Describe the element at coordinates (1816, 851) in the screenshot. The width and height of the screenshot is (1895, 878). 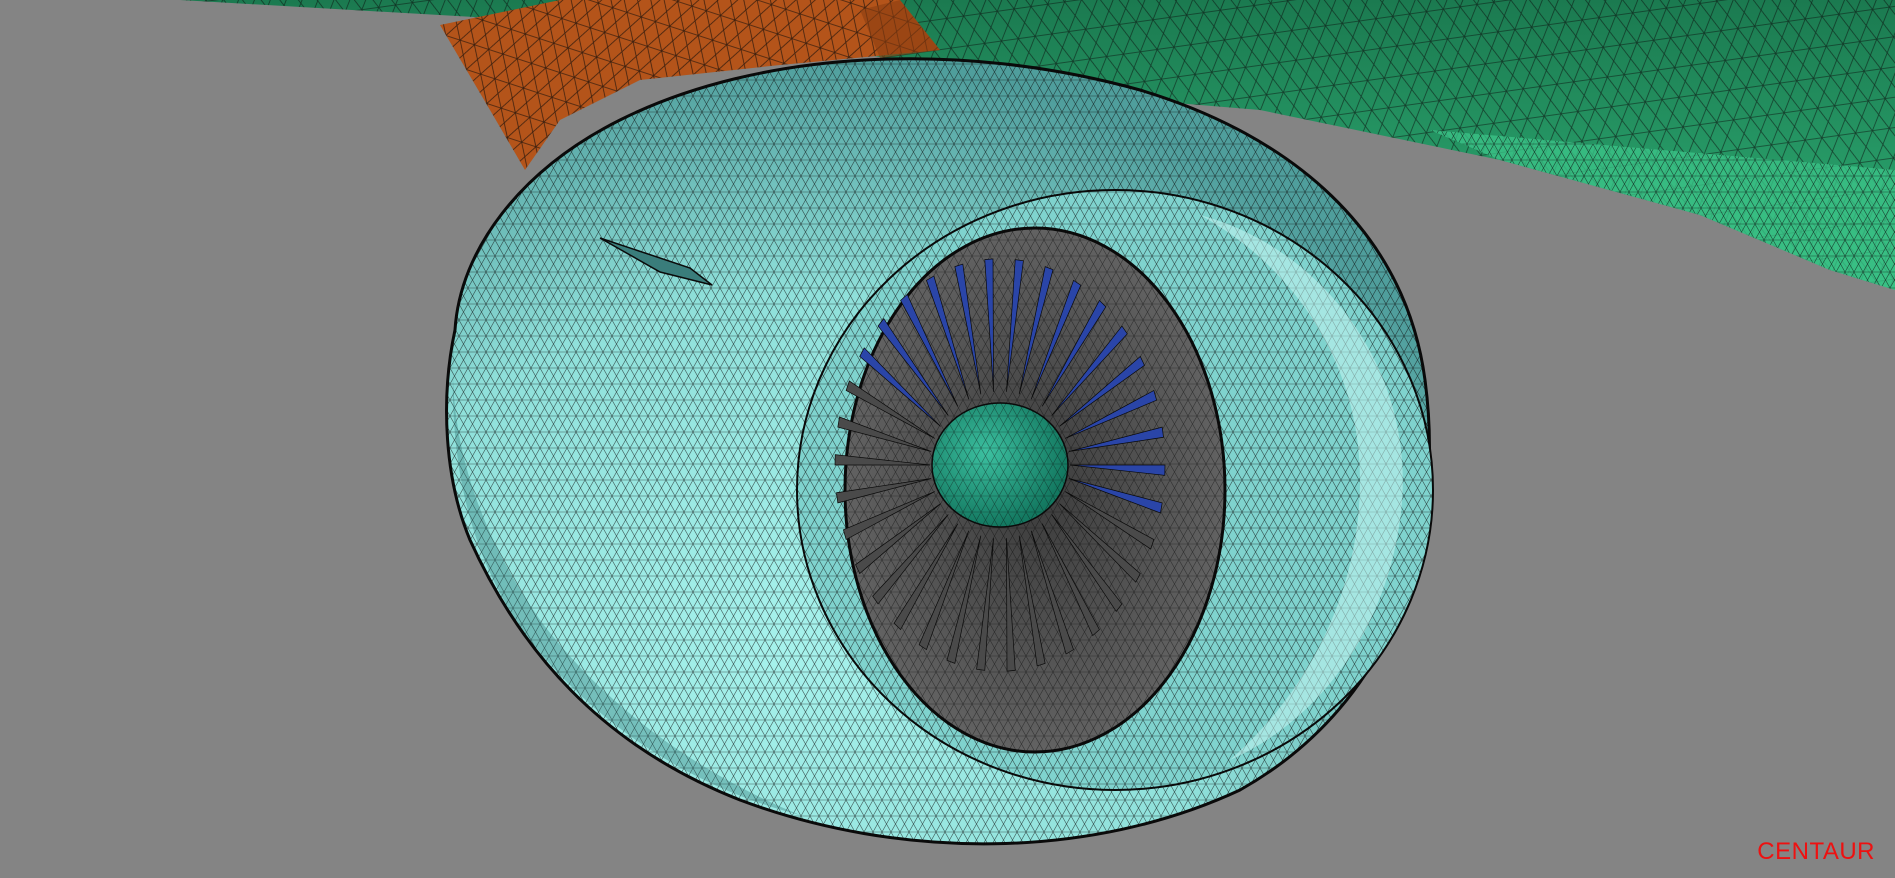
I see `centaur-watermark: CENTAUR` at that location.